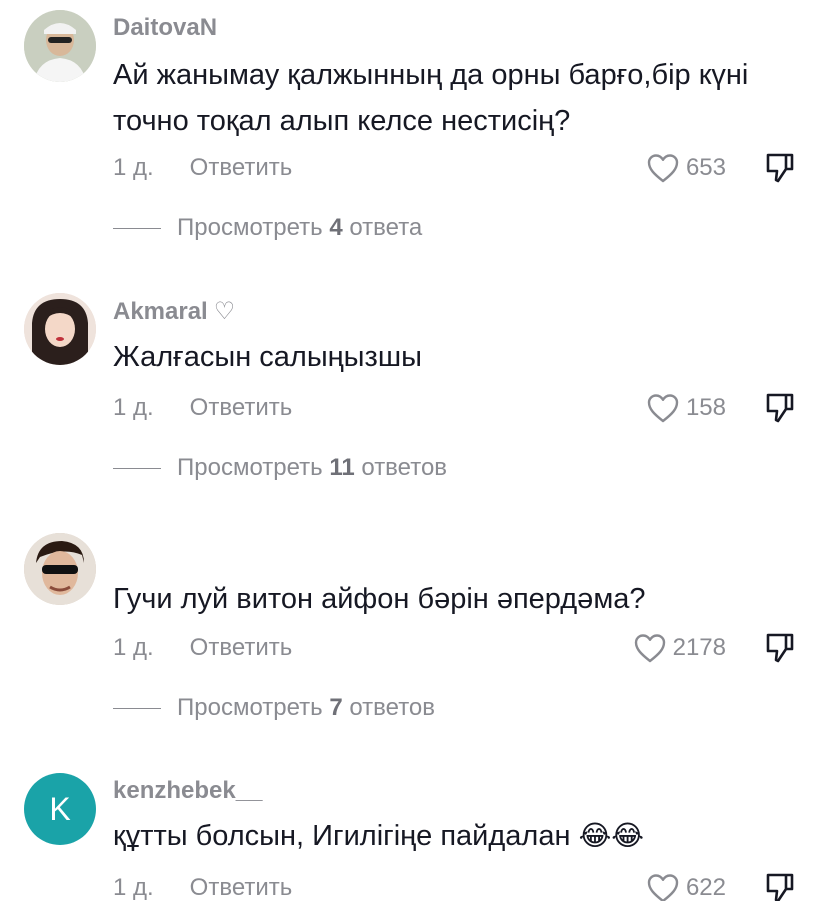  Describe the element at coordinates (699, 647) in the screenshot. I see `like-count: 2178` at that location.